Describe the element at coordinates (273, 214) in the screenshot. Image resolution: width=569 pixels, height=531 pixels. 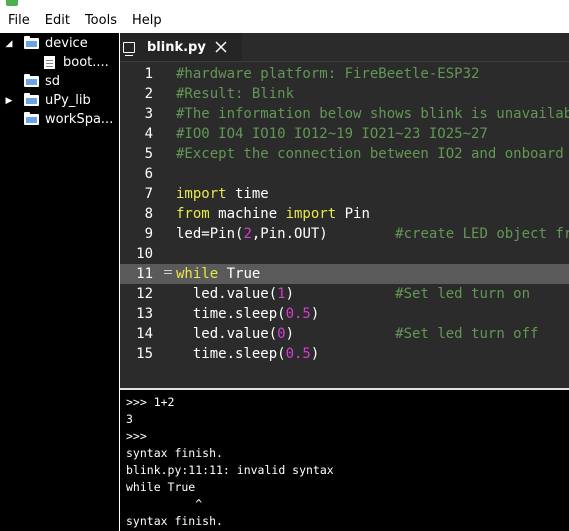
I see `code-text: from machine import Pin` at that location.